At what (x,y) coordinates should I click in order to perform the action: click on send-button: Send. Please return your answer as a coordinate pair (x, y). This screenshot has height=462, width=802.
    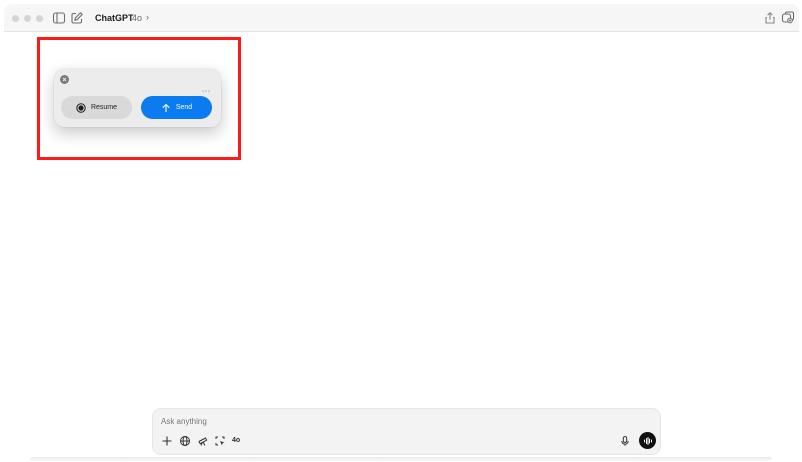
    Looking at the image, I should click on (176, 107).